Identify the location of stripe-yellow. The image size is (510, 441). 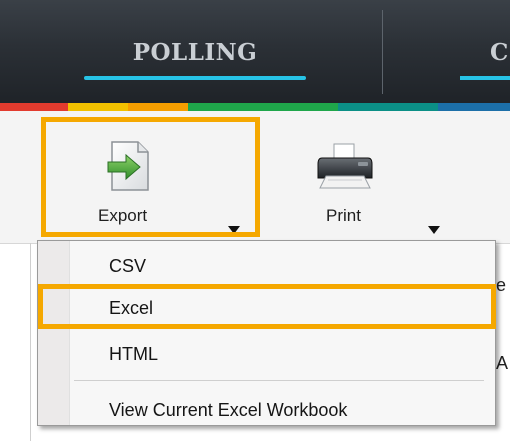
(98, 107).